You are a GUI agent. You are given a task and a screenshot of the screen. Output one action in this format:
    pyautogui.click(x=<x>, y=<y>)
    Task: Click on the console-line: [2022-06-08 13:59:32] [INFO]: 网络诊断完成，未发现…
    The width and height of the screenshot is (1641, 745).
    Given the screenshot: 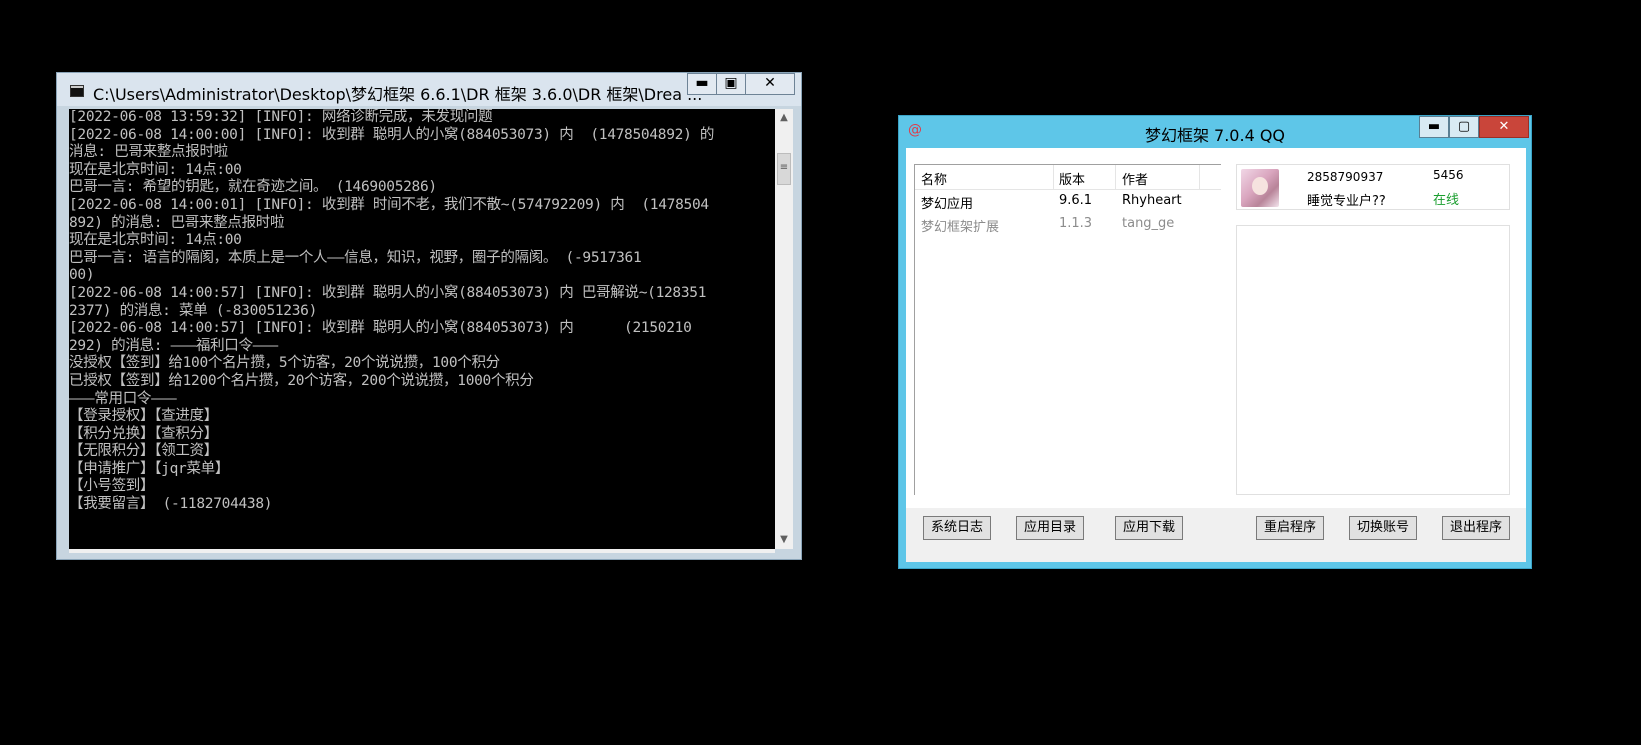 What is the action you would take?
    pyautogui.click(x=281, y=117)
    